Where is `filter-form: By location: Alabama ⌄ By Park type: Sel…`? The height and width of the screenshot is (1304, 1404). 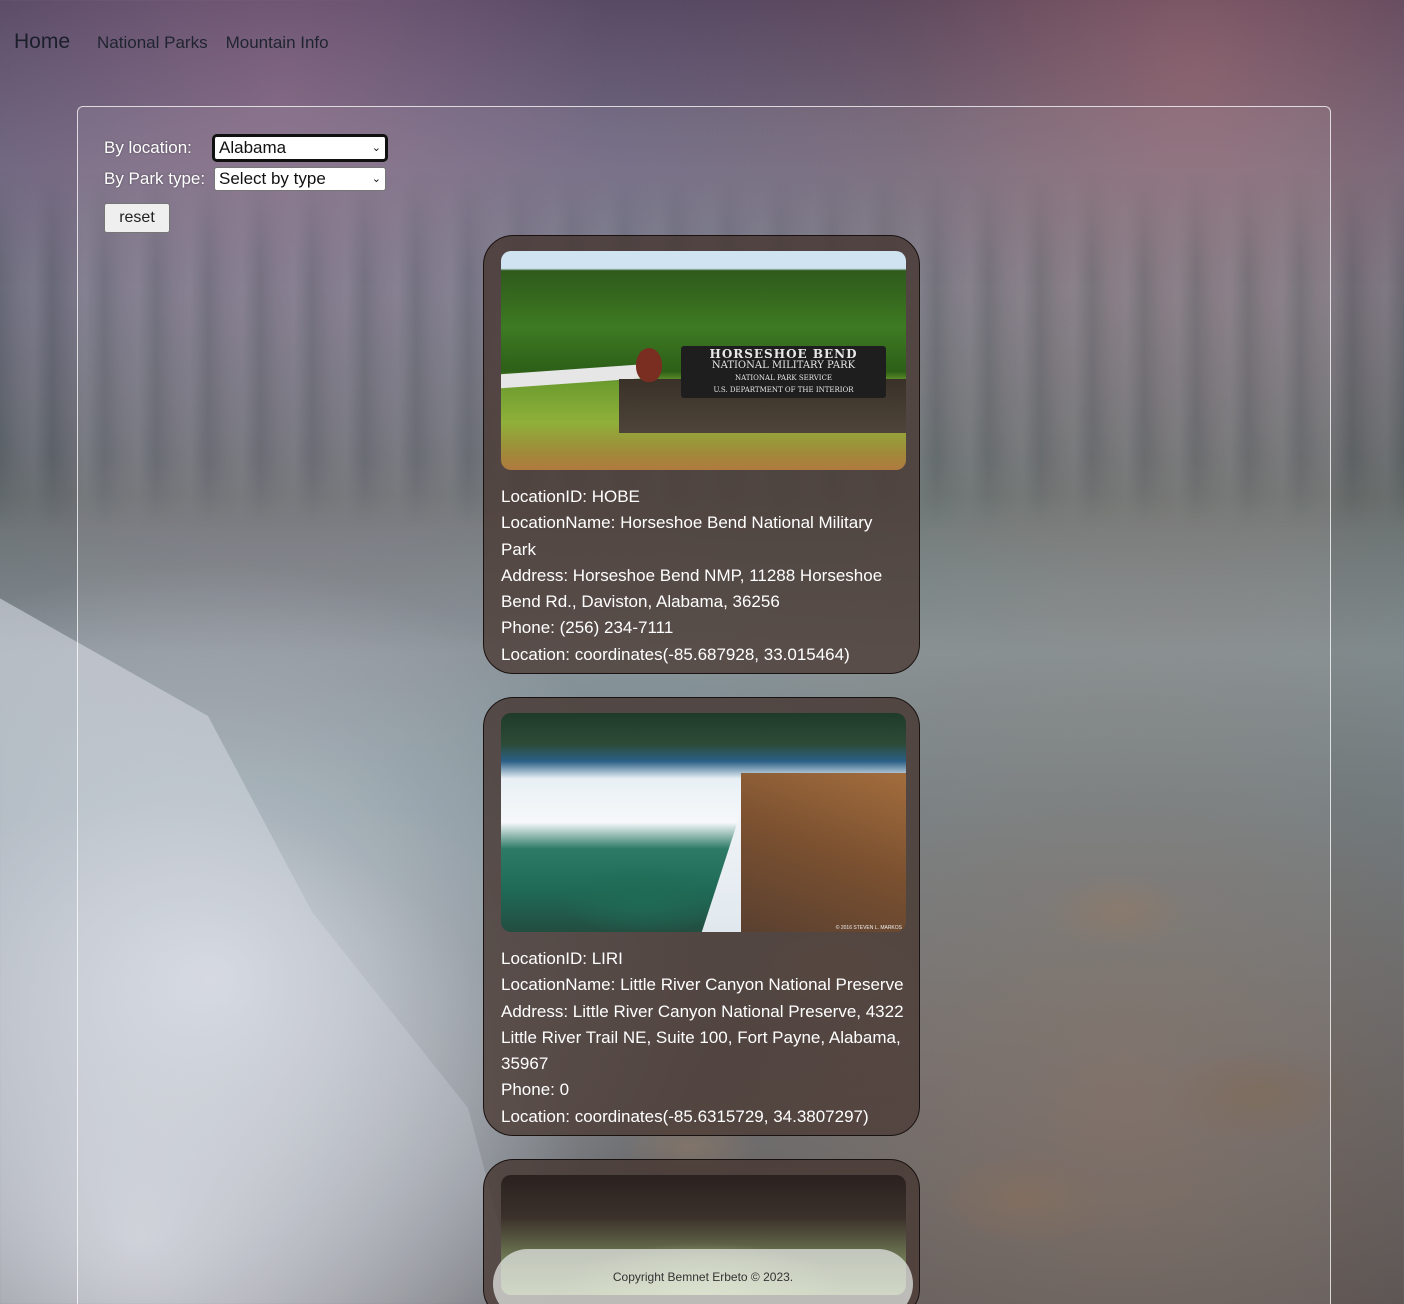 filter-form: By location: Alabama ⌄ By Park type: Sel… is located at coordinates (246, 182).